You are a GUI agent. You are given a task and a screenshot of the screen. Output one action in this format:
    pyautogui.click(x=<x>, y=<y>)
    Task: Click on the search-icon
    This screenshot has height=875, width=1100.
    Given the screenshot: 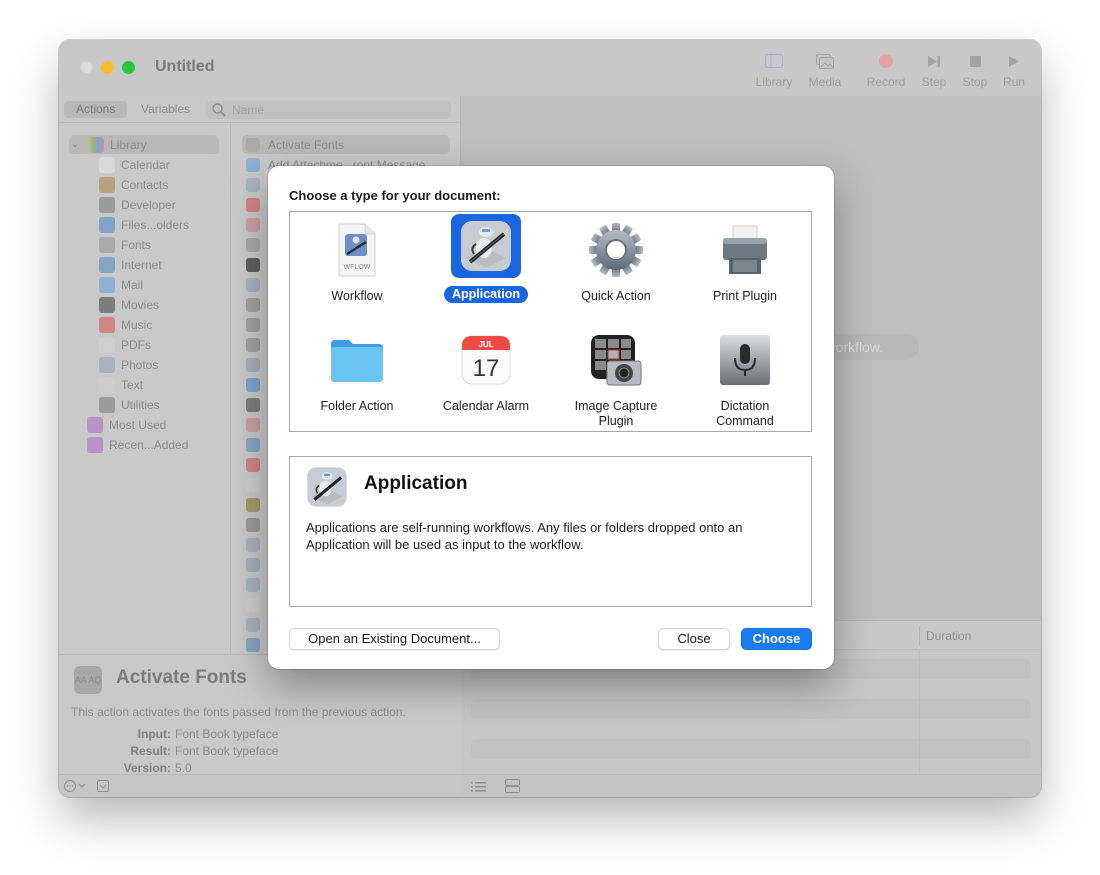 What is the action you would take?
    pyautogui.click(x=219, y=112)
    